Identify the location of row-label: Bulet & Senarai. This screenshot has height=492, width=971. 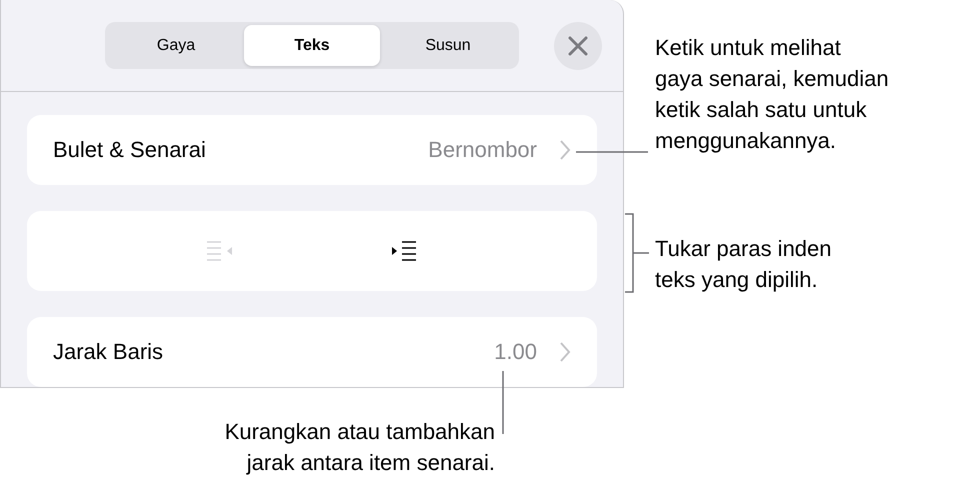
(130, 150).